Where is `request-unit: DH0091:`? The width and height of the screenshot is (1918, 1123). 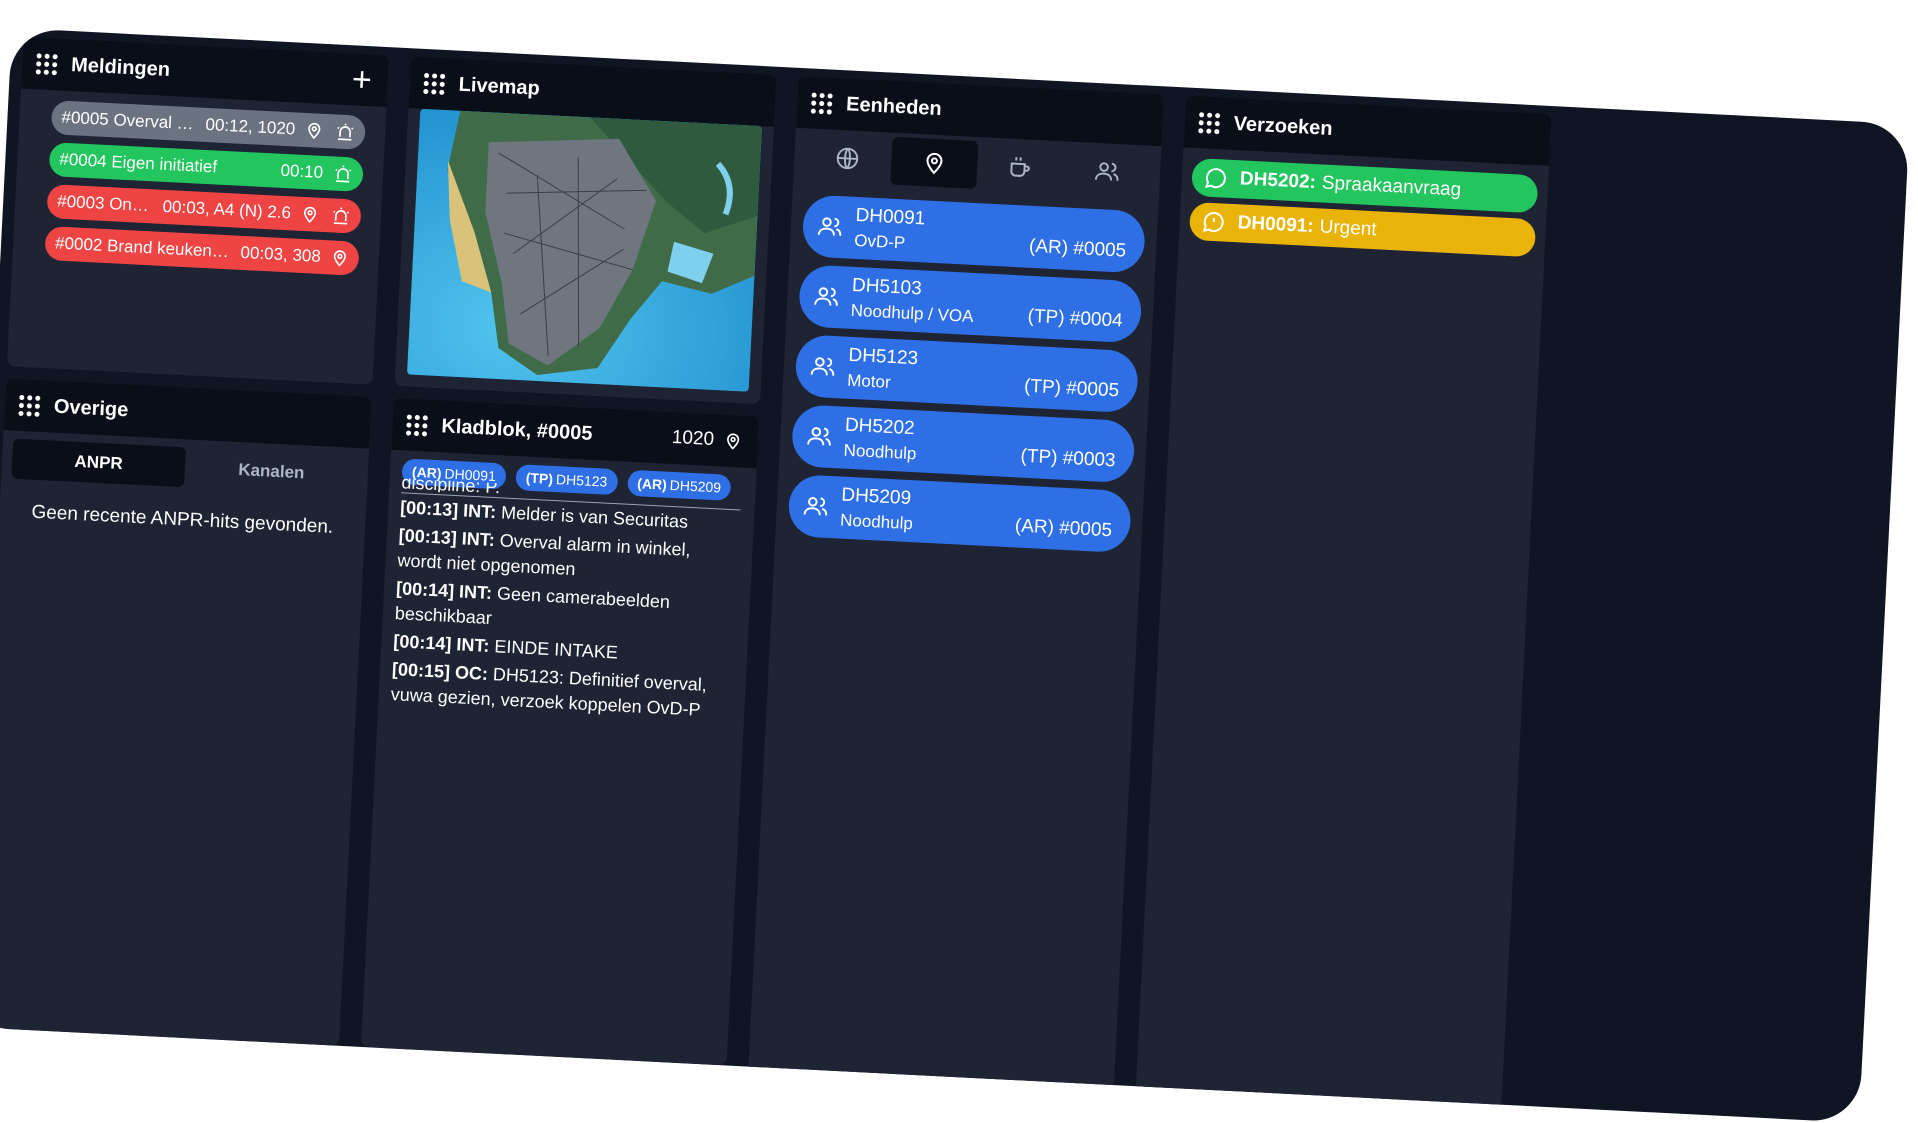 request-unit: DH0091: is located at coordinates (1276, 225).